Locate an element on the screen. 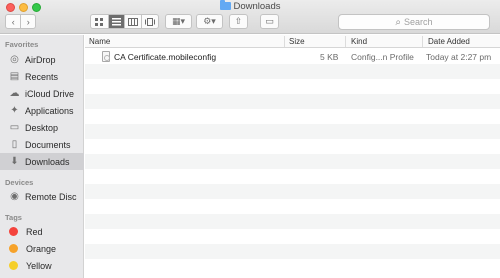  sidebar-item-desktop: ▭ Desktop is located at coordinates (42, 127).